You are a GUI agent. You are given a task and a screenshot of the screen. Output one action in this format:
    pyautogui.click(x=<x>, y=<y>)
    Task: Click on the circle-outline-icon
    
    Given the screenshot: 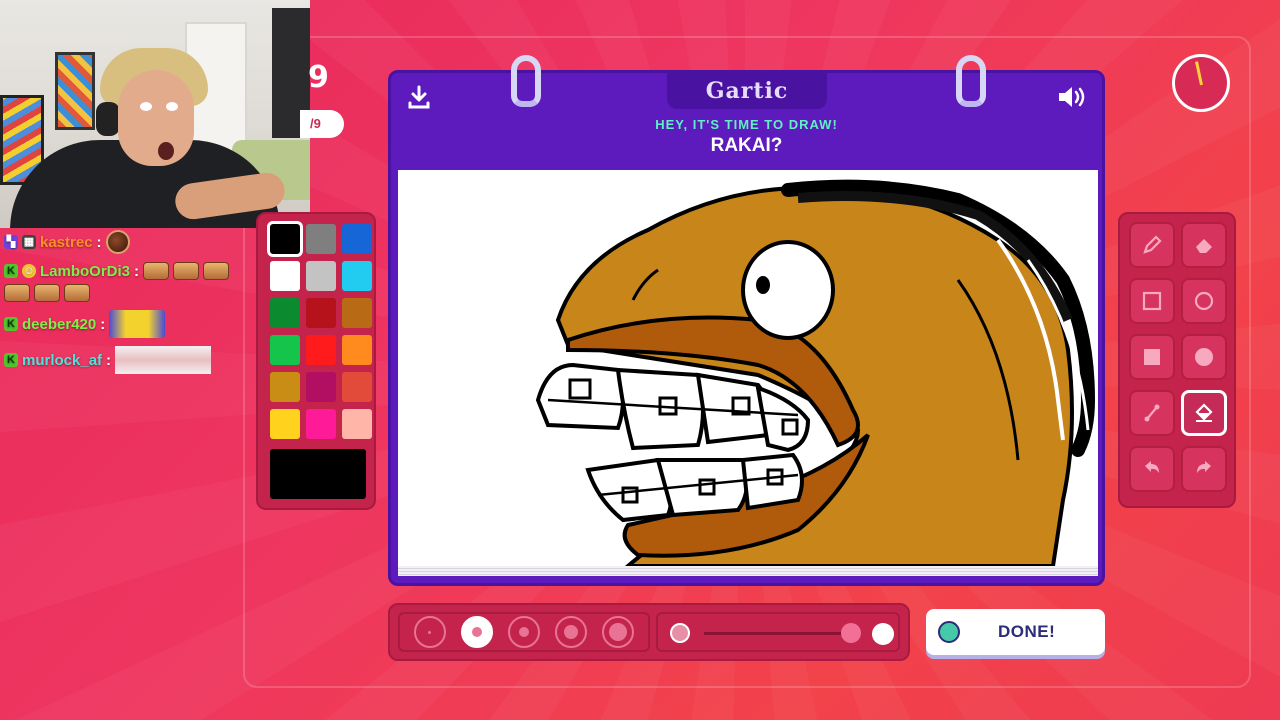 What is the action you would take?
    pyautogui.click(x=1204, y=301)
    